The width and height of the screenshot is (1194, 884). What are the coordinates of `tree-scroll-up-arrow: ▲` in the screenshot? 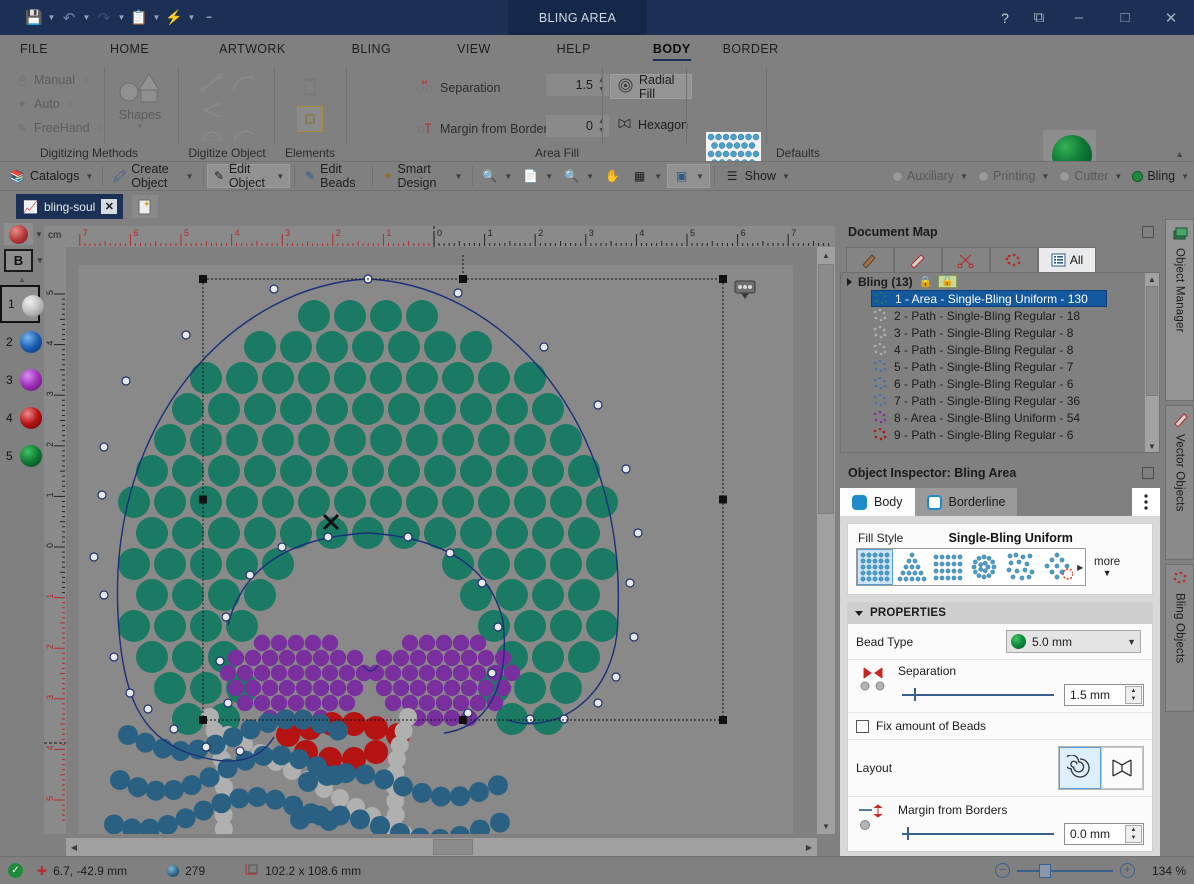 It's located at (1152, 279).